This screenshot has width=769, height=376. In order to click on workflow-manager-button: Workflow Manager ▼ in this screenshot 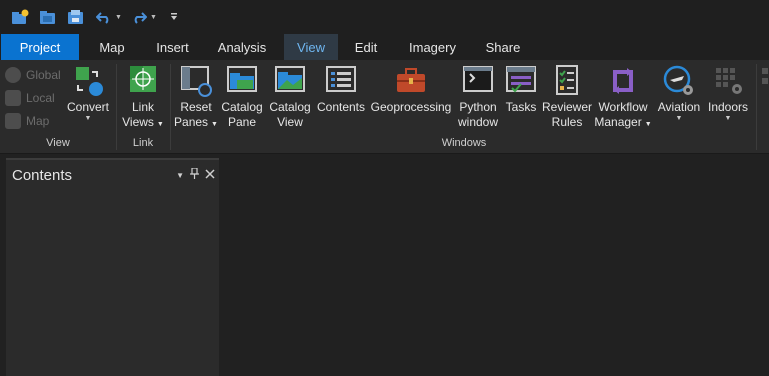, I will do `click(623, 98)`.